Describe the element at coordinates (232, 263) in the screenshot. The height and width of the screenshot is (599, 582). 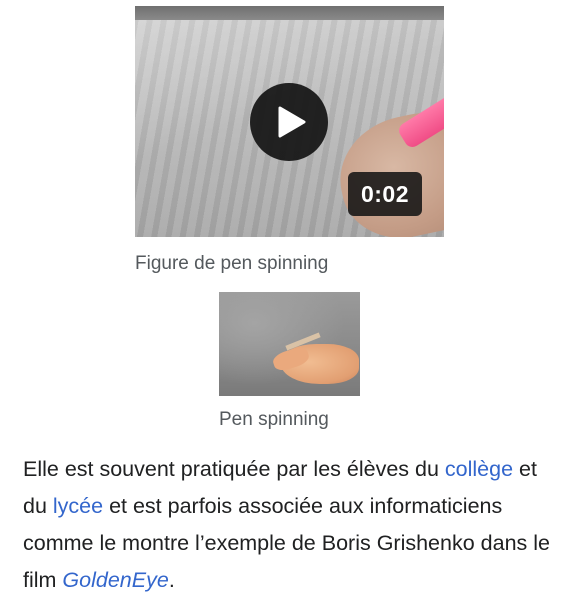
I see `video-caption: Figure de pen spinning` at that location.